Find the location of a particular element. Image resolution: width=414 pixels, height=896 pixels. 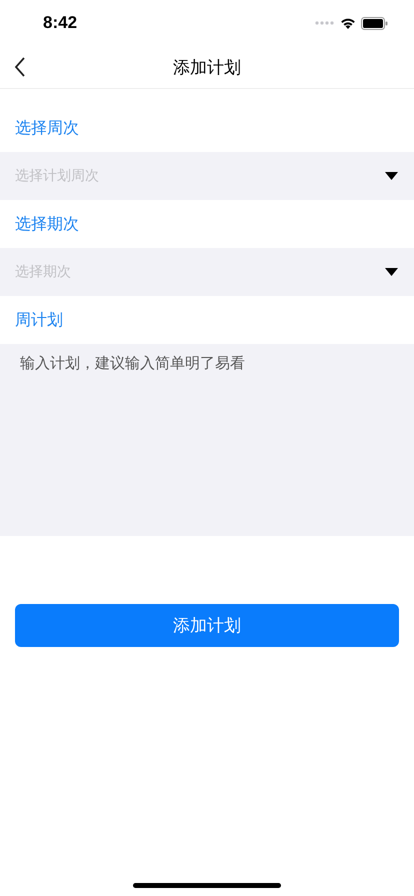

page-title: 添加计划 is located at coordinates (207, 67).